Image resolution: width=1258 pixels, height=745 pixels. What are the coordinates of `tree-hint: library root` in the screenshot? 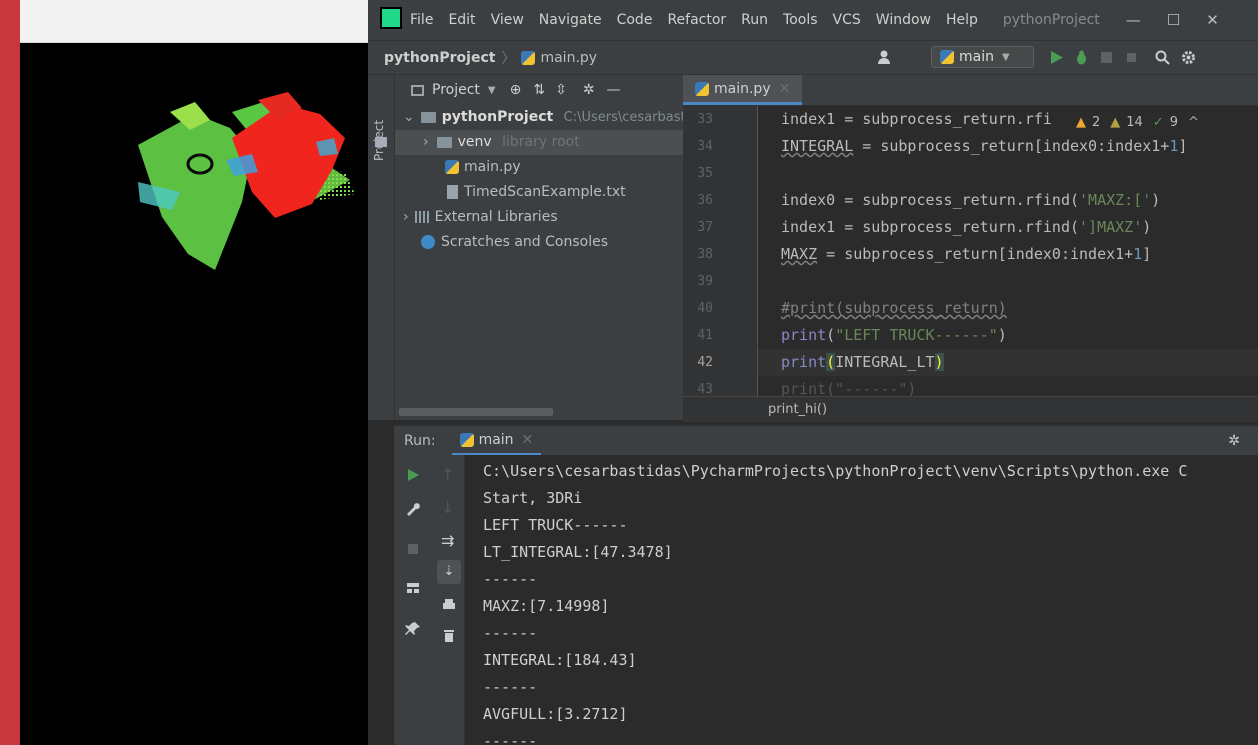 It's located at (541, 142).